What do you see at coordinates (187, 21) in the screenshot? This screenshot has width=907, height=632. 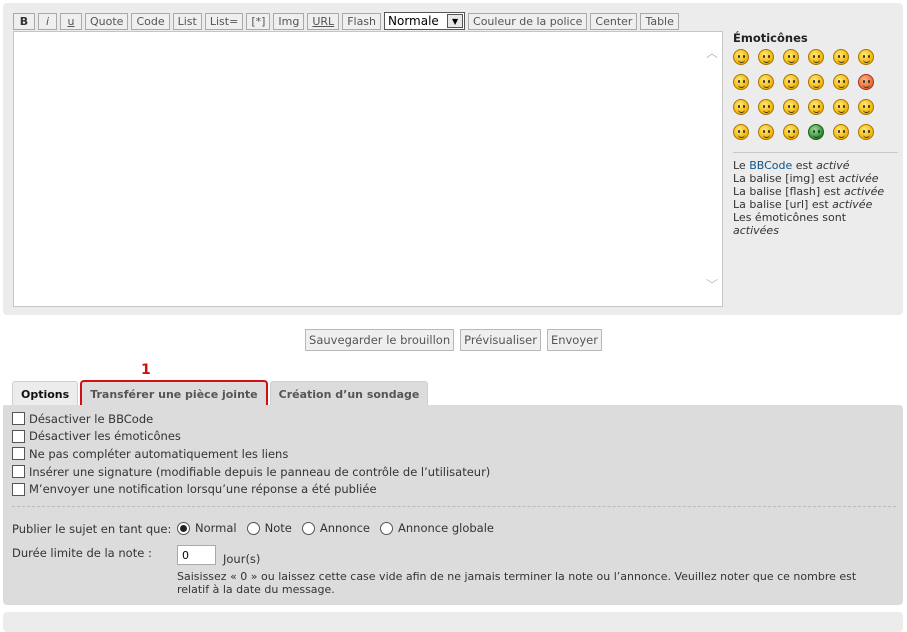 I see `list-button: List` at bounding box center [187, 21].